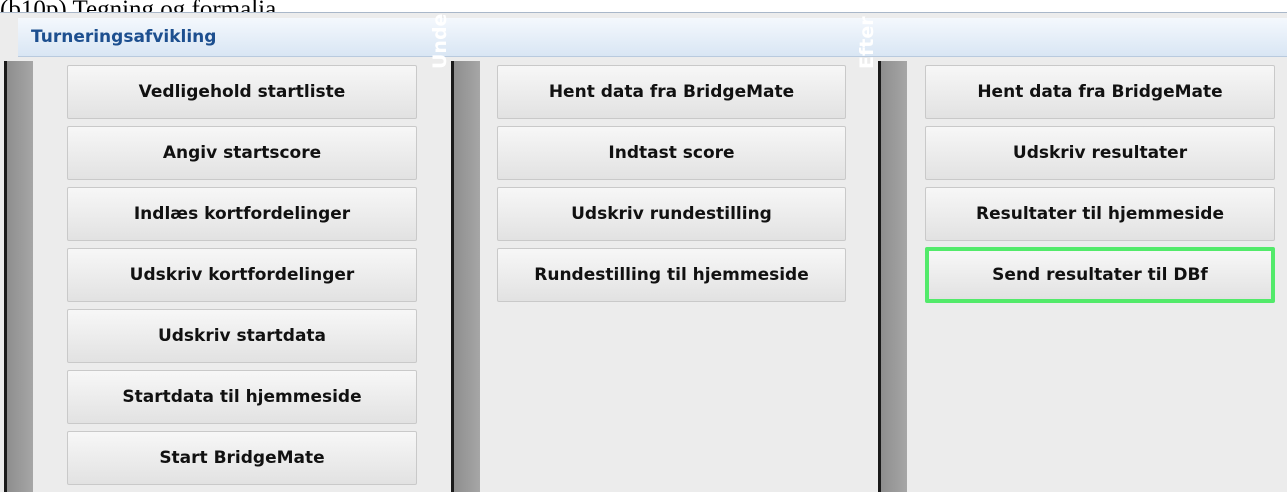 The width and height of the screenshot is (1287, 492). Describe the element at coordinates (242, 153) in the screenshot. I see `set-startscore-button: Angiv startscore` at that location.